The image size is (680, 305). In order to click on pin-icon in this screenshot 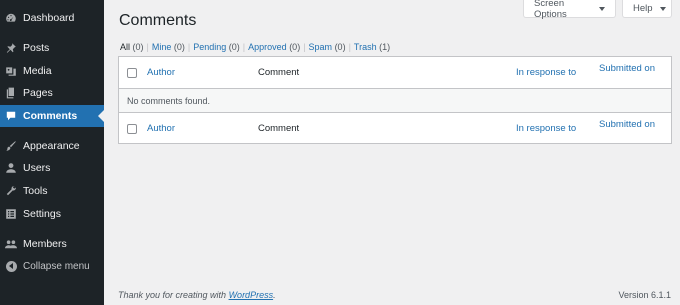, I will do `click(11, 48)`.